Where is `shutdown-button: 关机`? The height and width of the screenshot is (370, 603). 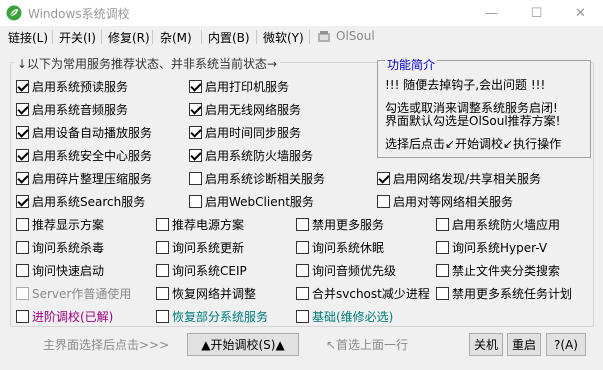 shutdown-button: 关机 is located at coordinates (486, 344).